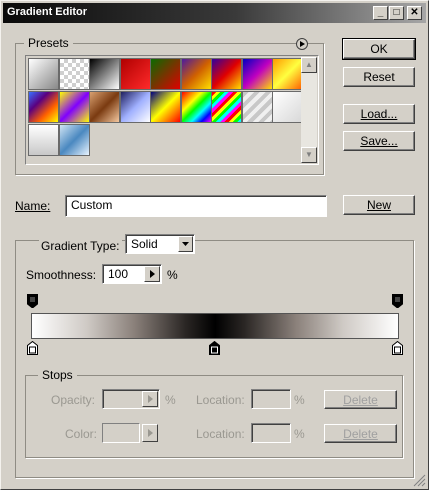 This screenshot has width=429, height=490. I want to click on color-stop-left-icon, so click(32, 348).